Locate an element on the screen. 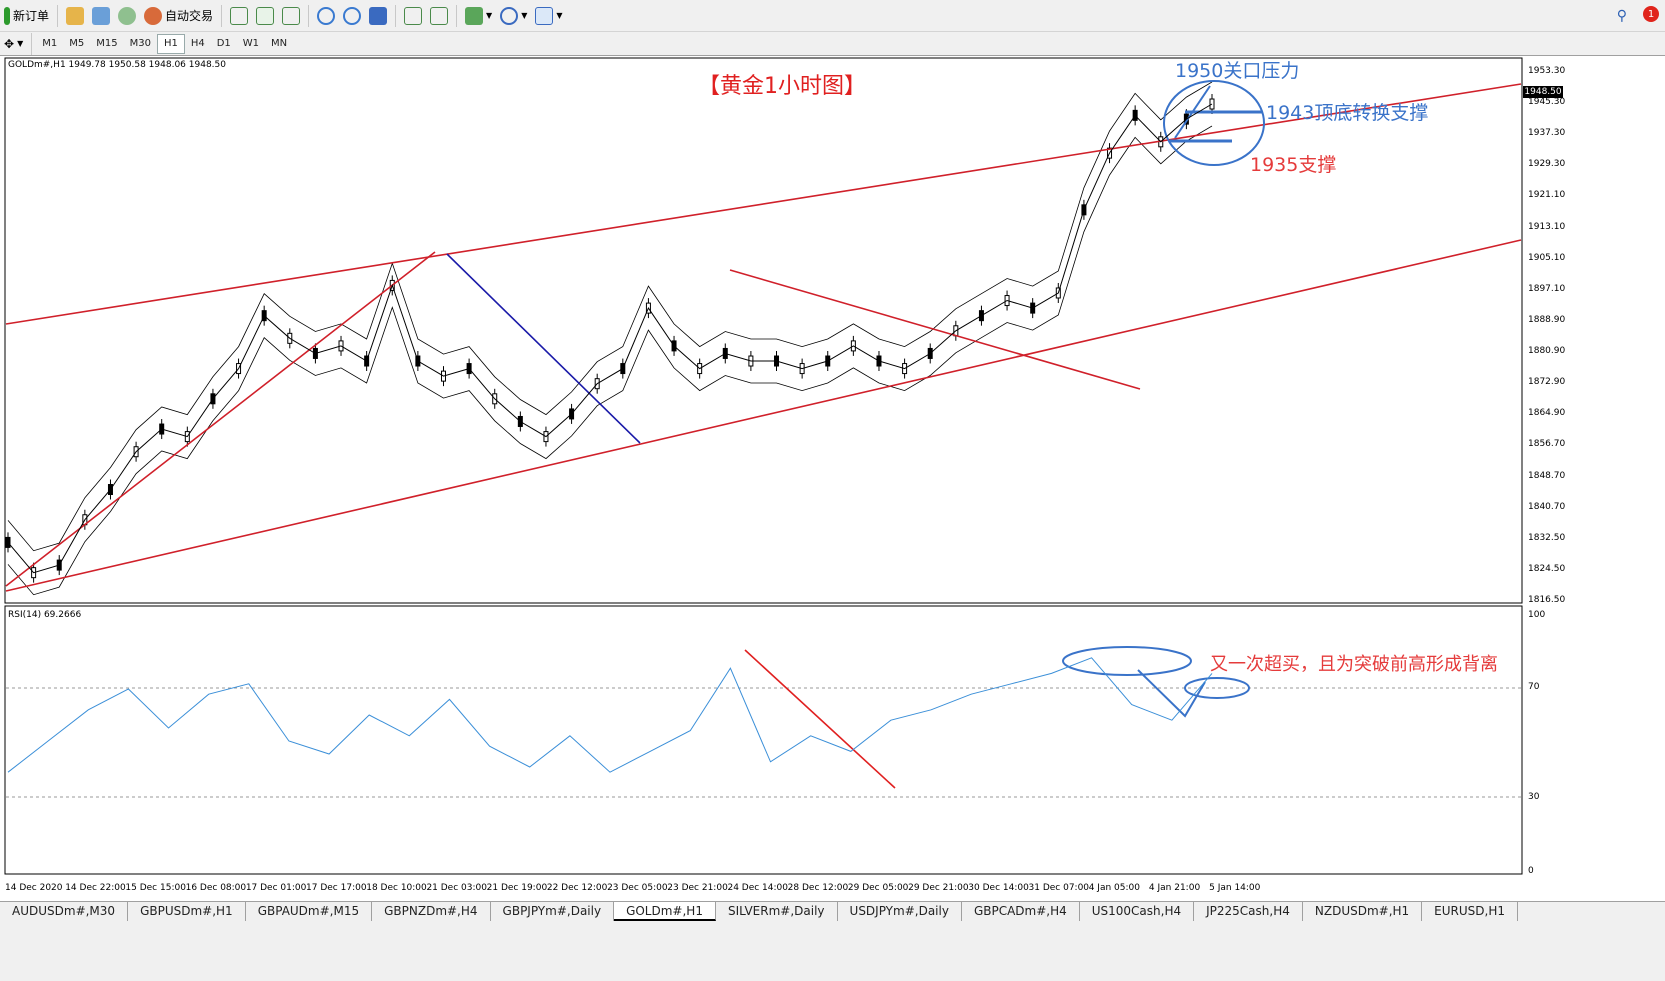 The width and height of the screenshot is (1665, 981). time-tick-label: 23 Dec 05:00 is located at coordinates (637, 888).